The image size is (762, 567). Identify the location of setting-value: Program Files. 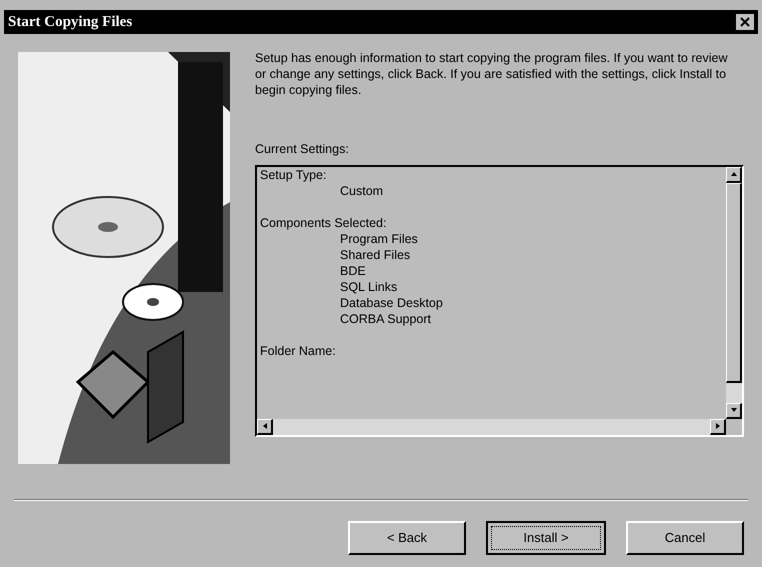
(379, 238).